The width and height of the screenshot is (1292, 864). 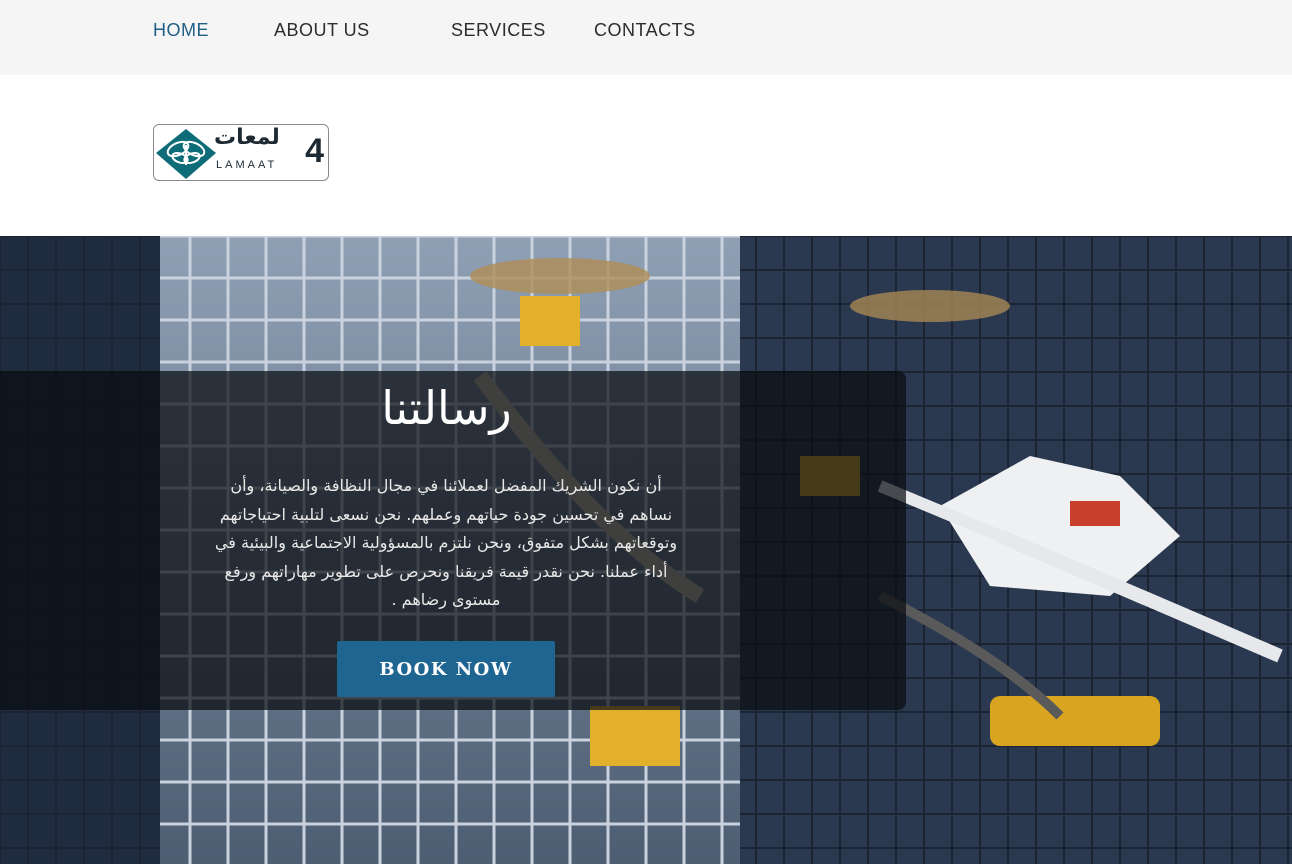 What do you see at coordinates (645, 30) in the screenshot?
I see `nav-contacts-link: CONTACTS` at bounding box center [645, 30].